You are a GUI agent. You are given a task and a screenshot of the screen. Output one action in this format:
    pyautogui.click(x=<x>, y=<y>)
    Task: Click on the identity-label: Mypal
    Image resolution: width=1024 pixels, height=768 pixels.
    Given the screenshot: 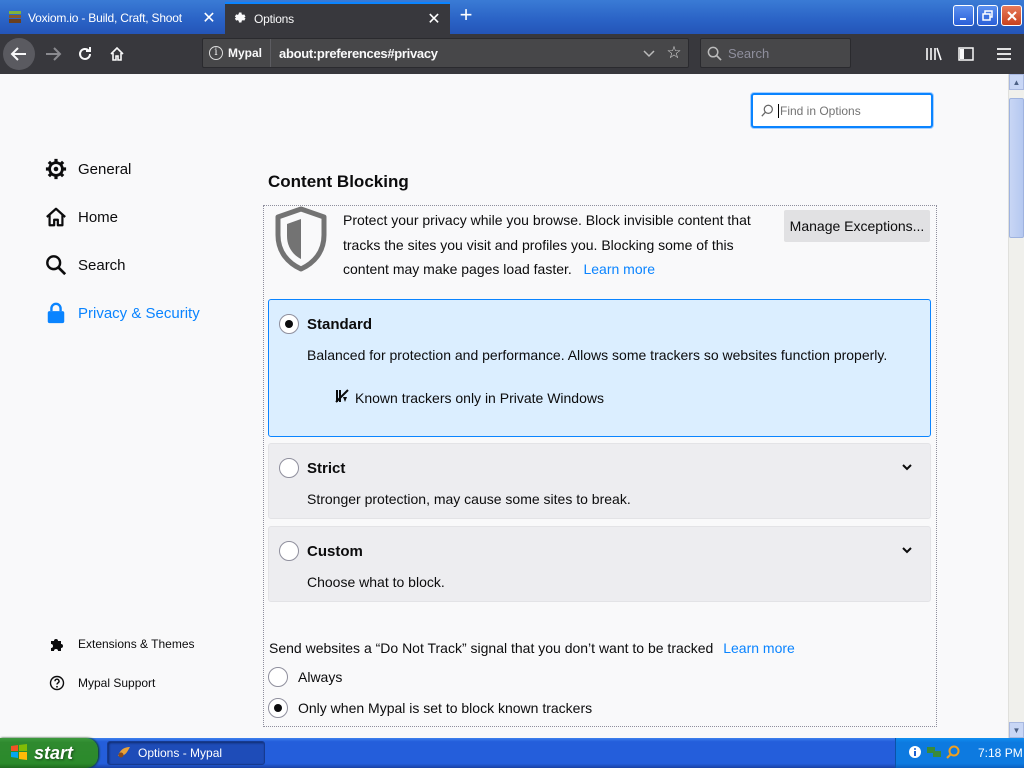 What is the action you would take?
    pyautogui.click(x=245, y=53)
    